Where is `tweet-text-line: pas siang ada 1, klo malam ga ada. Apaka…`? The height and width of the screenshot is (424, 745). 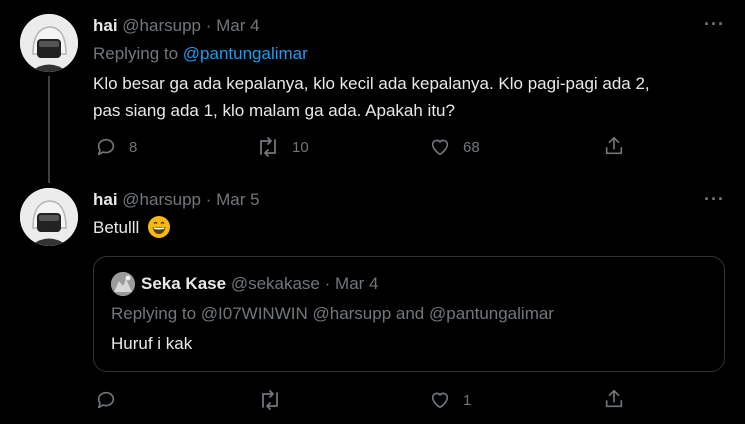
tweet-text-line: pas siang ada 1, klo malam ga ada. Apaka… is located at coordinates (274, 110).